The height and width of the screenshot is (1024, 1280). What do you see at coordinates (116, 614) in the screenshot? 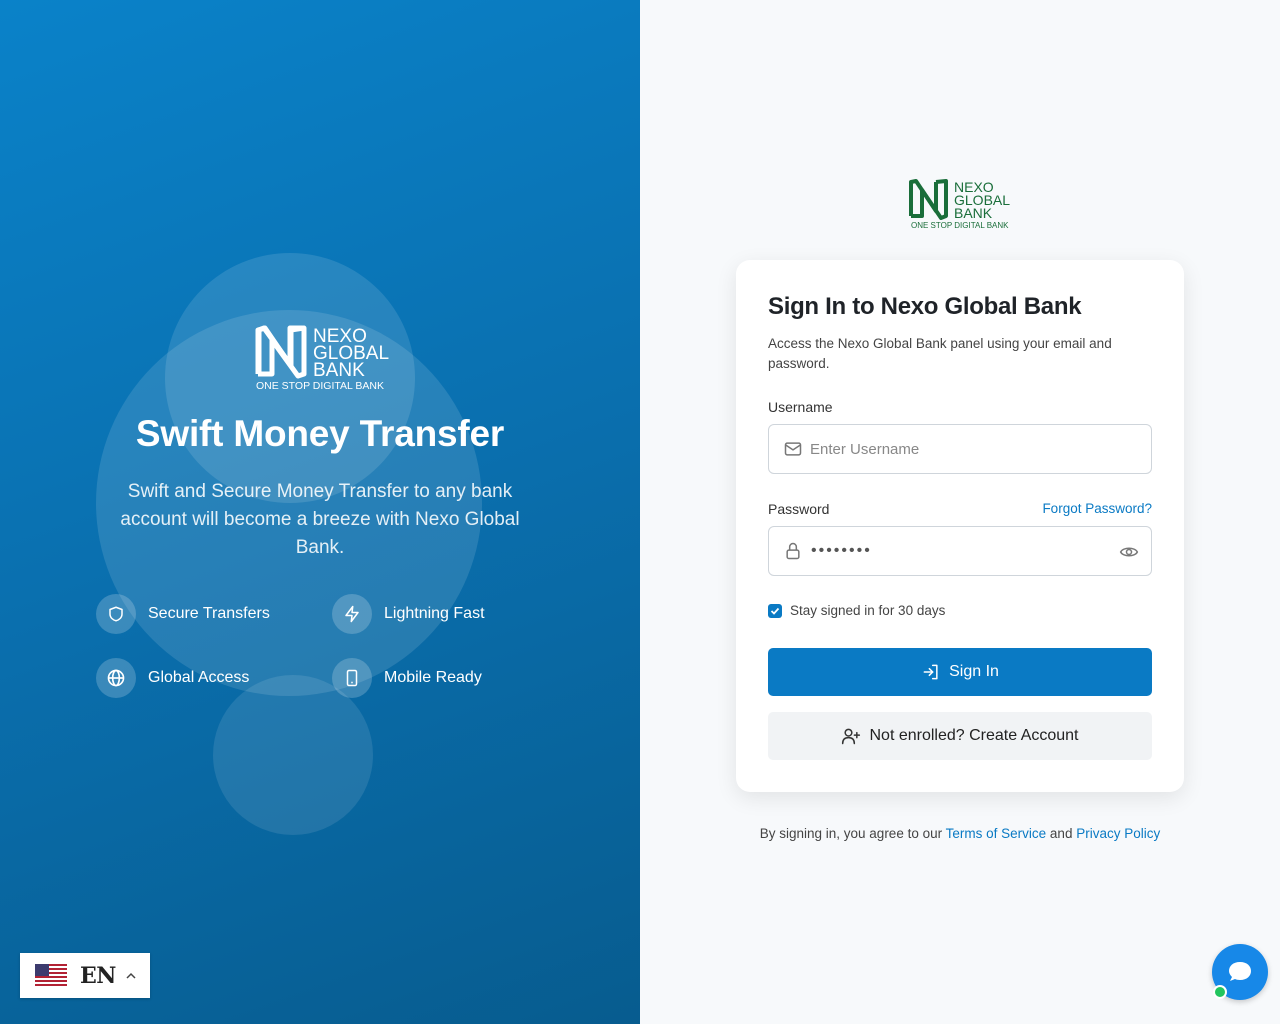
I see `shield-icon` at bounding box center [116, 614].